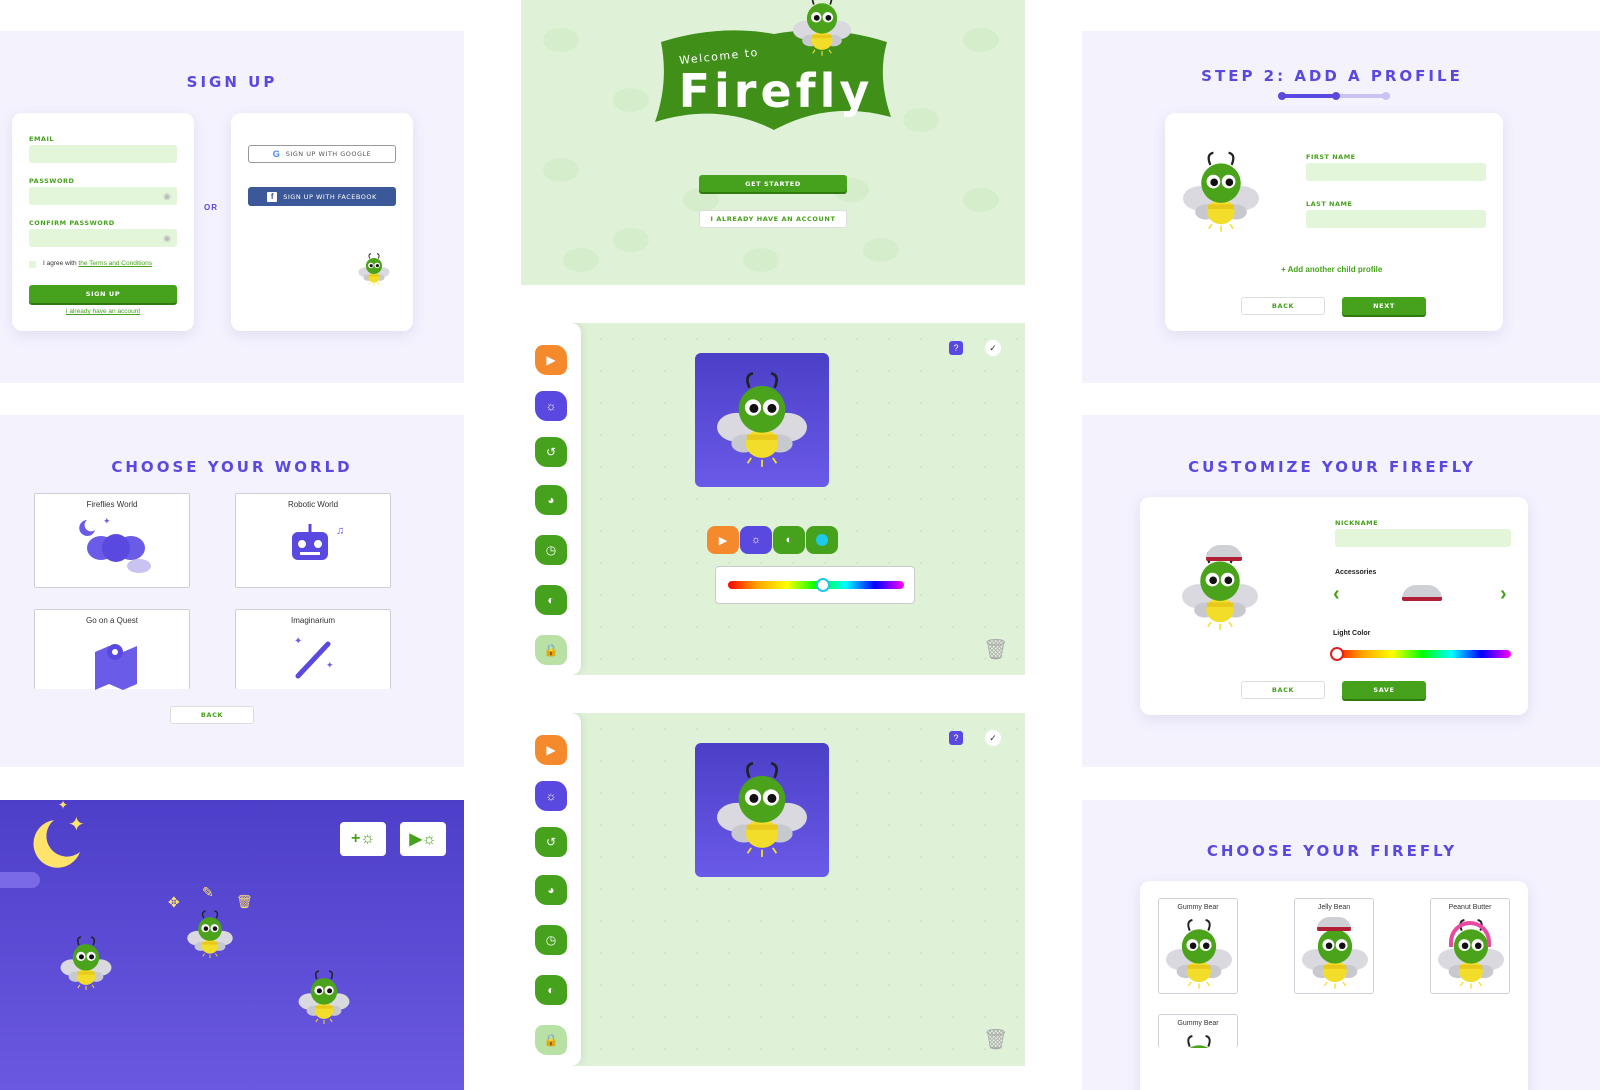 This screenshot has height=1090, width=1600. What do you see at coordinates (1335, 269) in the screenshot?
I see `add-child-label: Add another child profile` at bounding box center [1335, 269].